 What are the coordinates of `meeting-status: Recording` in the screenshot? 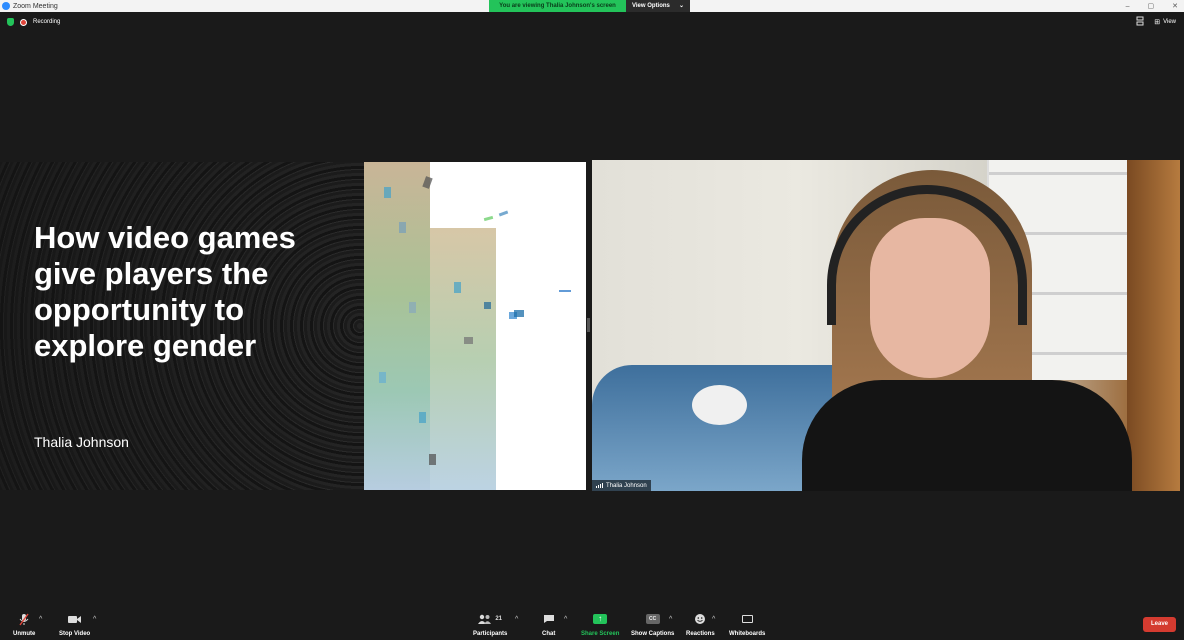 It's located at (33, 22).